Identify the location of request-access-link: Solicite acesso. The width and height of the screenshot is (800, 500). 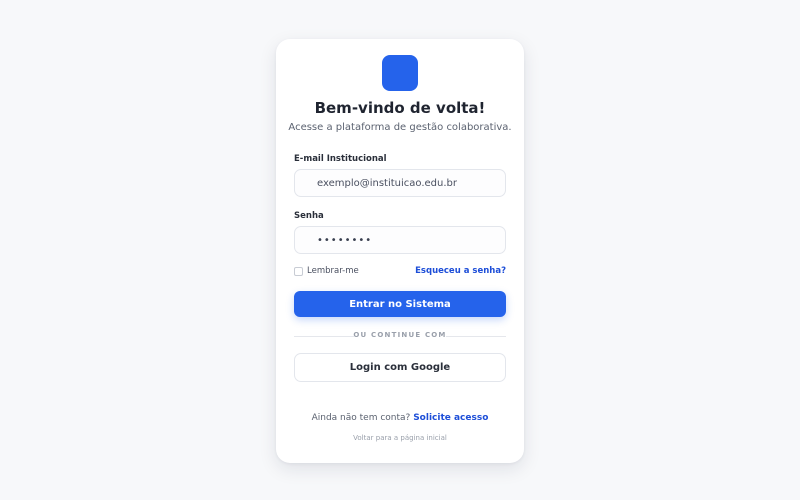
(450, 418).